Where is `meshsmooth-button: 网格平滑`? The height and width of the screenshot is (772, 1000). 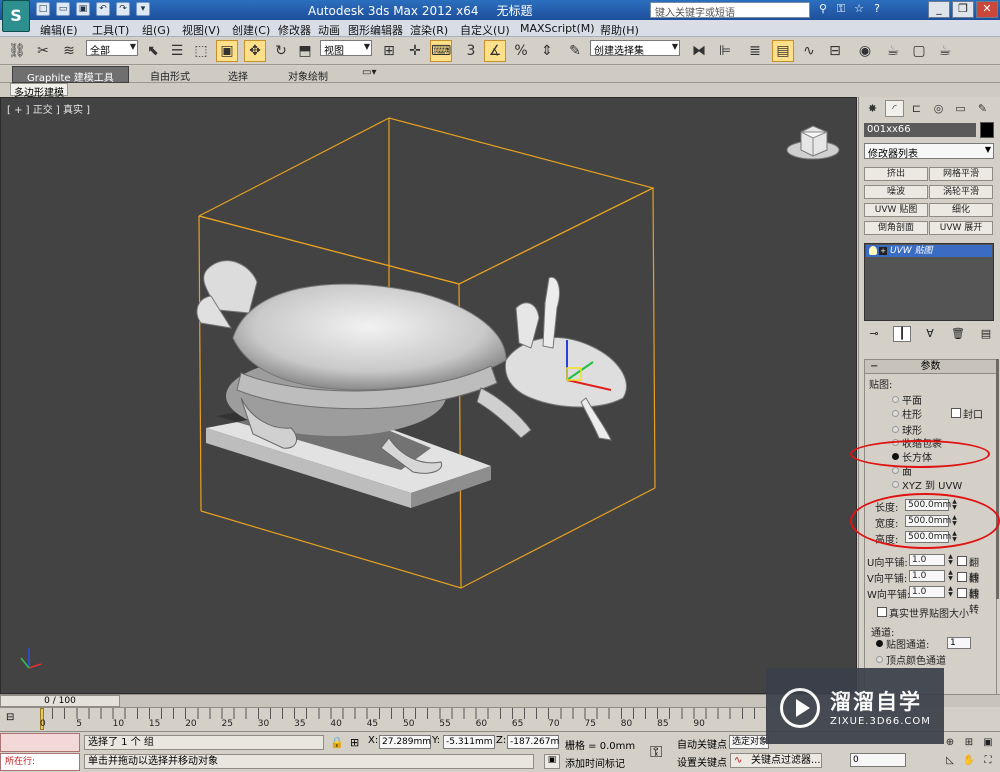 meshsmooth-button: 网格平滑 is located at coordinates (961, 174).